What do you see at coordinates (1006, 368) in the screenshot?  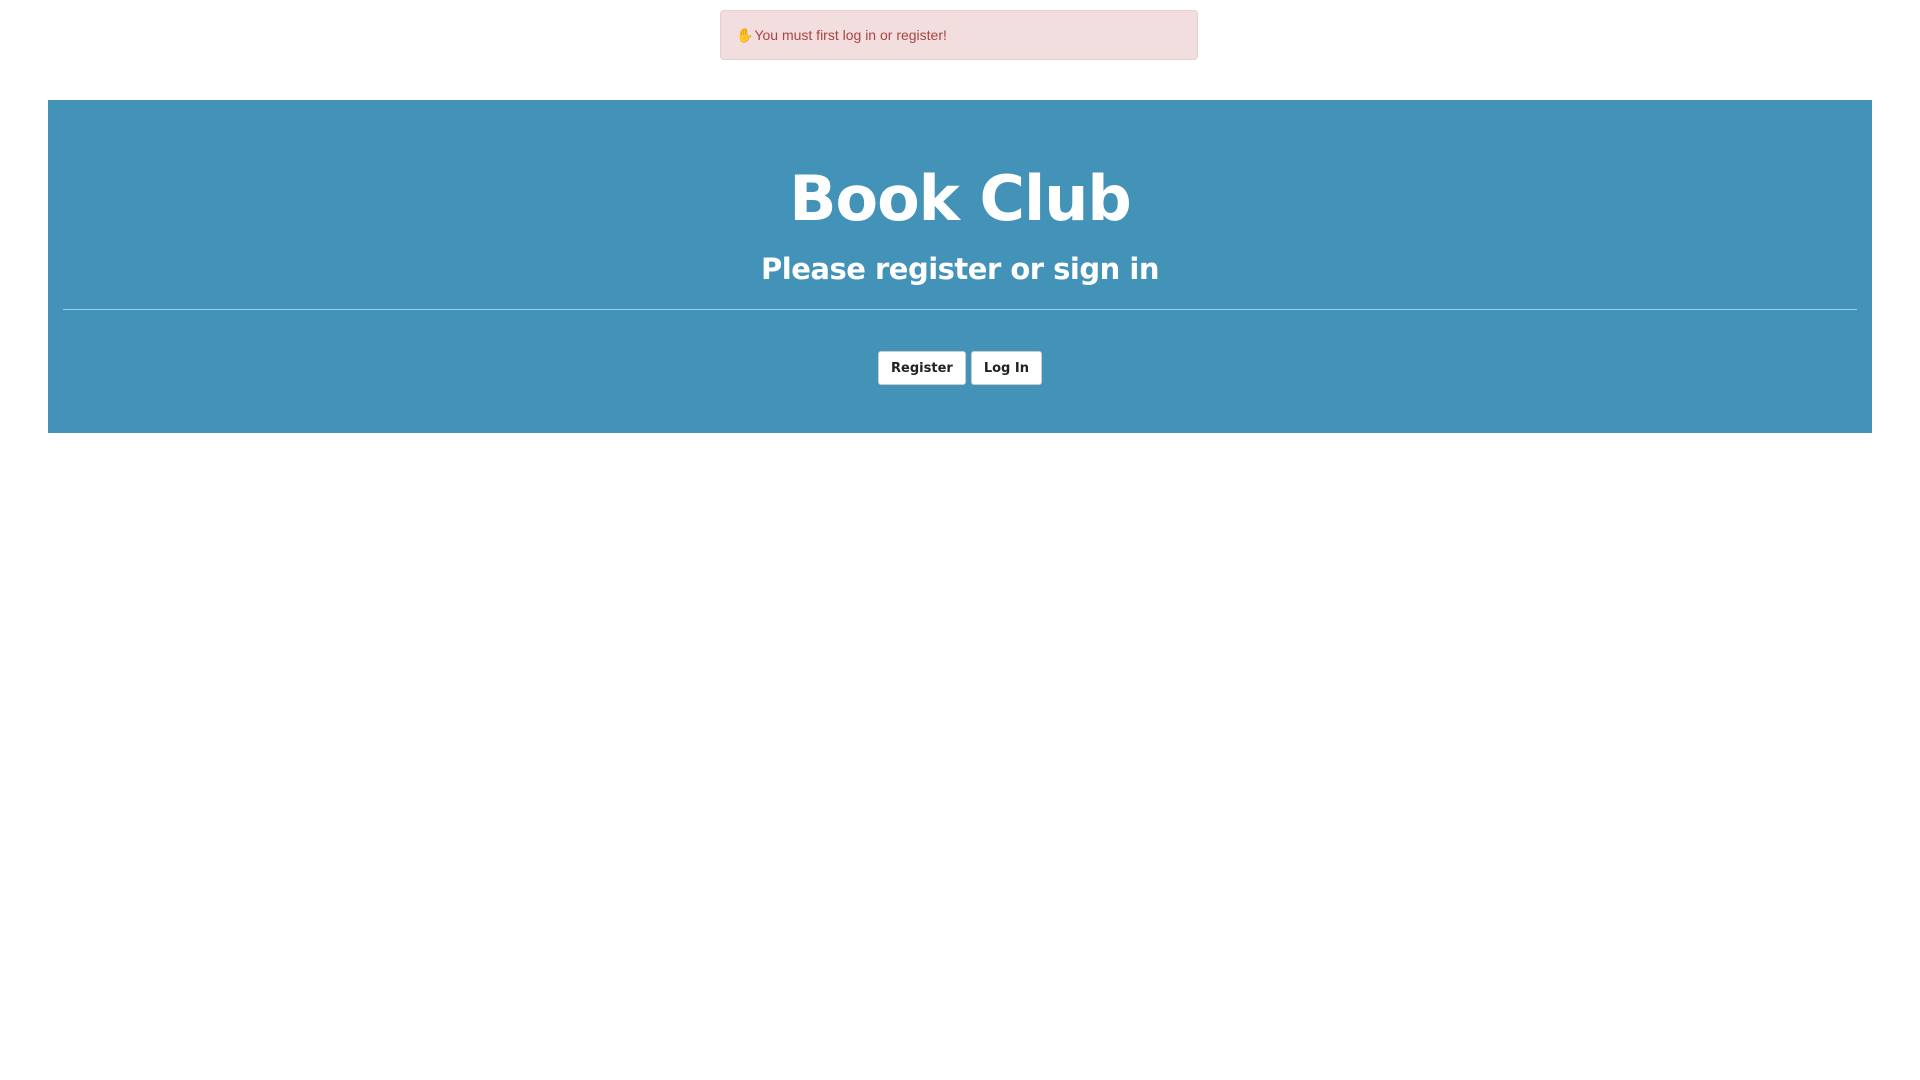 I see `login-button: Log In` at bounding box center [1006, 368].